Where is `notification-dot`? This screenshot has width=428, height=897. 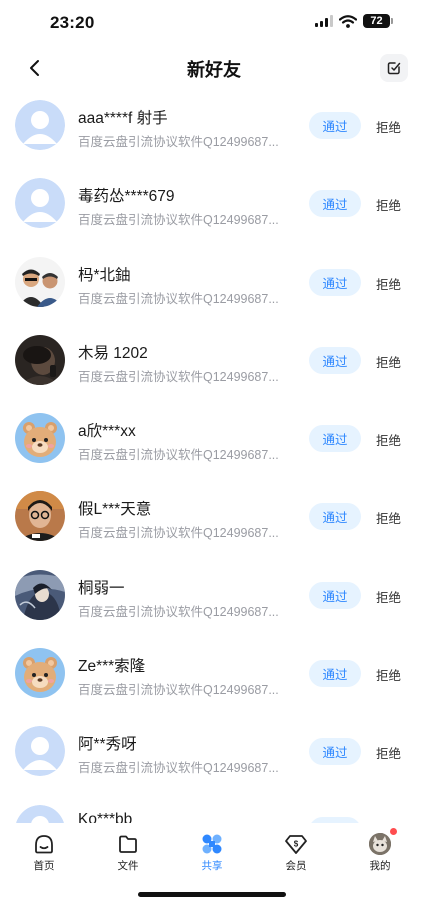 notification-dot is located at coordinates (393, 831).